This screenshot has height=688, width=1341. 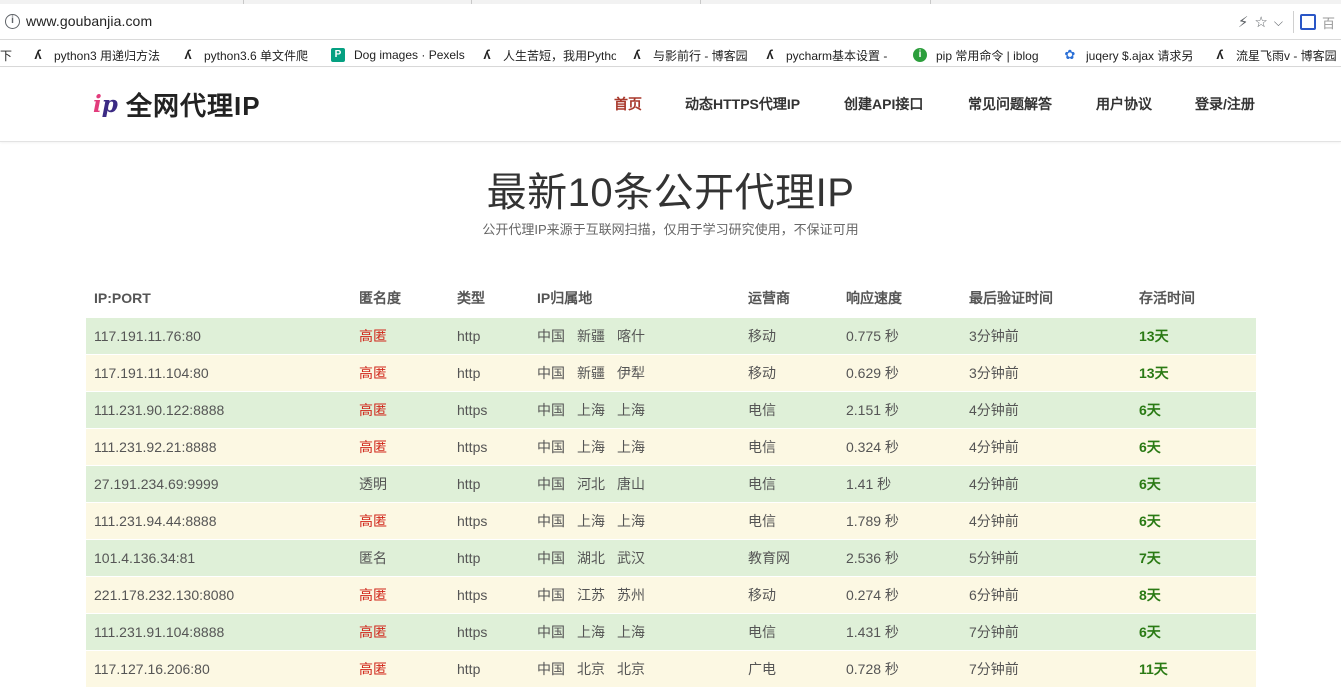 I want to click on bookmark-item: ✿ juqery $.ajax 请求另, so click(x=1132, y=55).